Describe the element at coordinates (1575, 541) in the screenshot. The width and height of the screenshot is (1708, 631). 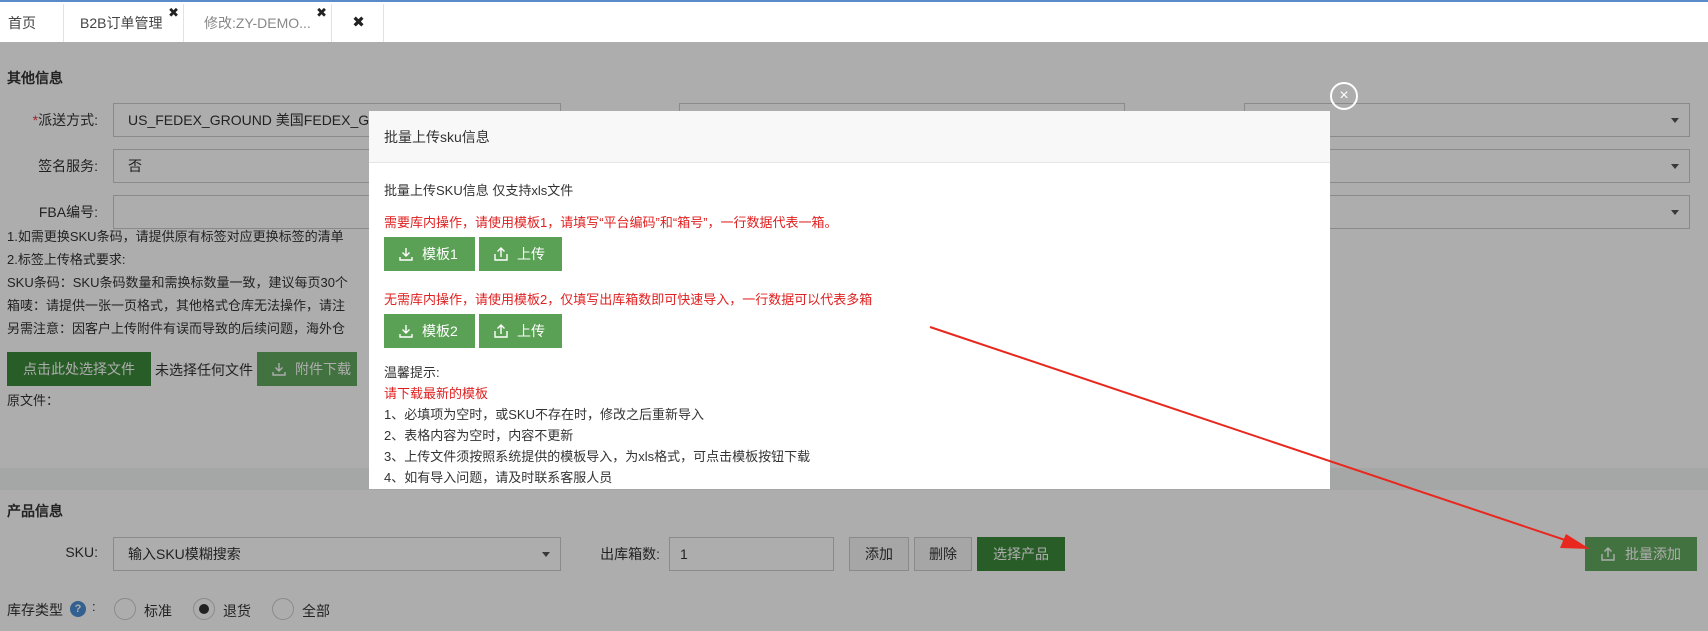
I see `annotation-arrow-head` at that location.